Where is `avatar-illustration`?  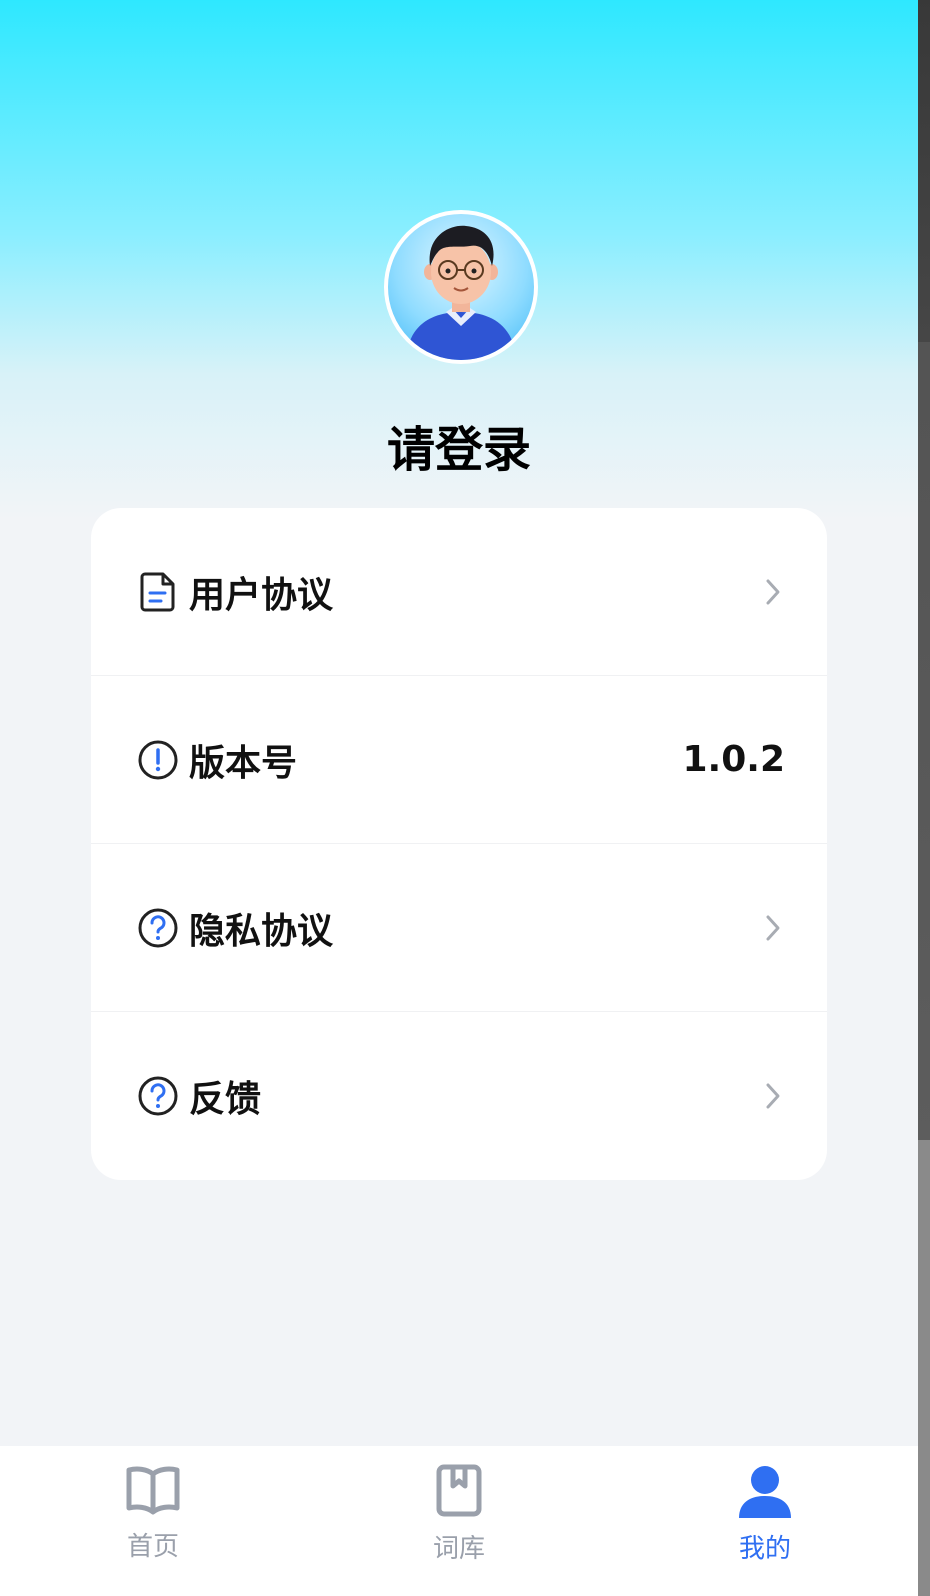
avatar-illustration is located at coordinates (461, 292).